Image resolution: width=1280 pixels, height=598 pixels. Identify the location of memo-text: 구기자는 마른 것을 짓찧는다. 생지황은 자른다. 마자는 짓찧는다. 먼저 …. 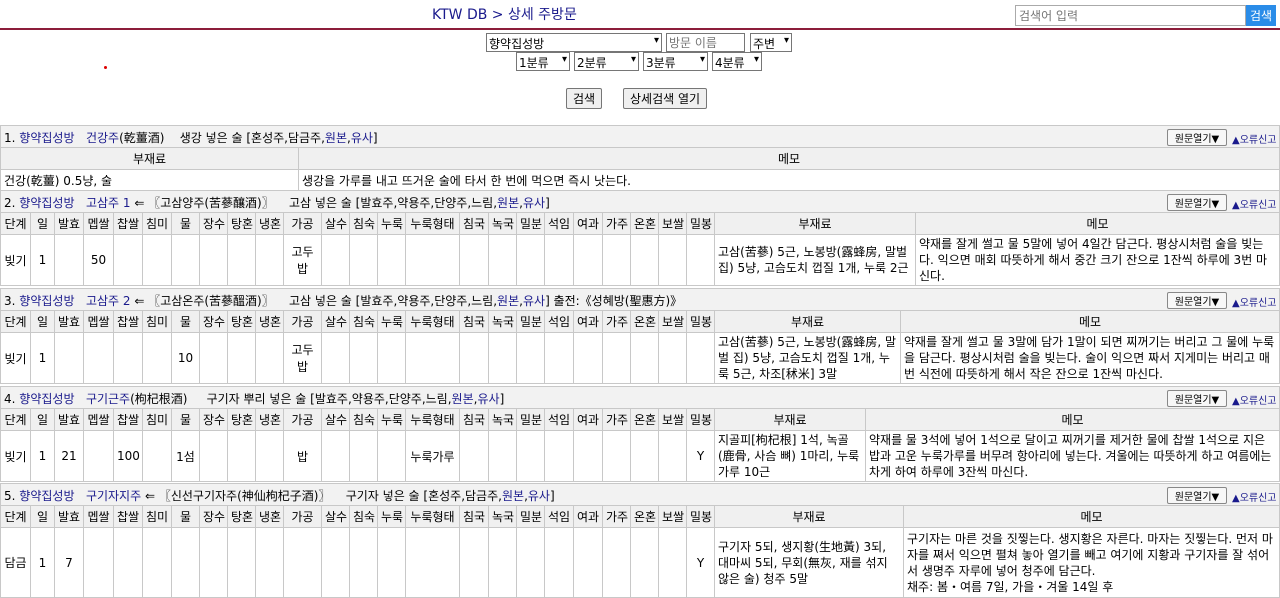
(1090, 554).